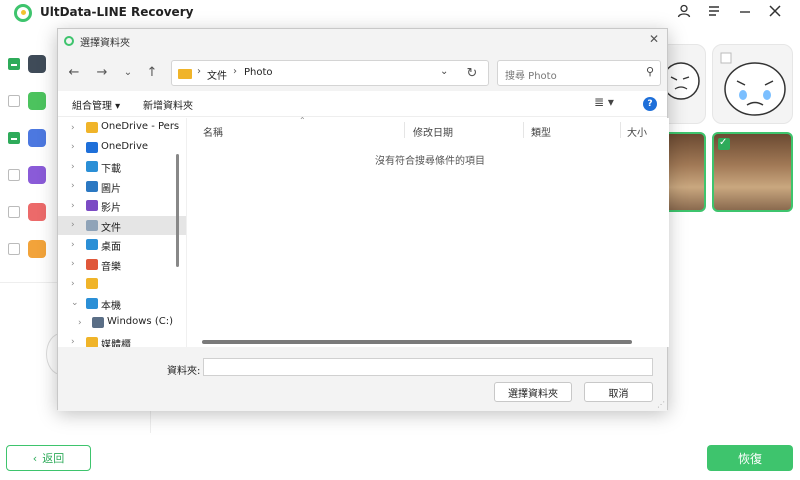 The image size is (800, 480). I want to click on sort-caret-icon: ⌃, so click(302, 120).